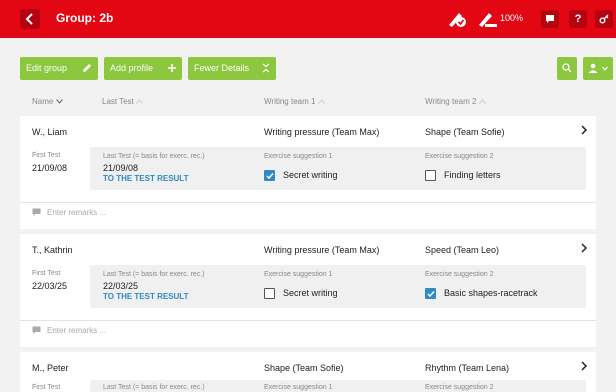 The width and height of the screenshot is (616, 392). What do you see at coordinates (487, 19) in the screenshot?
I see `pen-zoom-icon` at bounding box center [487, 19].